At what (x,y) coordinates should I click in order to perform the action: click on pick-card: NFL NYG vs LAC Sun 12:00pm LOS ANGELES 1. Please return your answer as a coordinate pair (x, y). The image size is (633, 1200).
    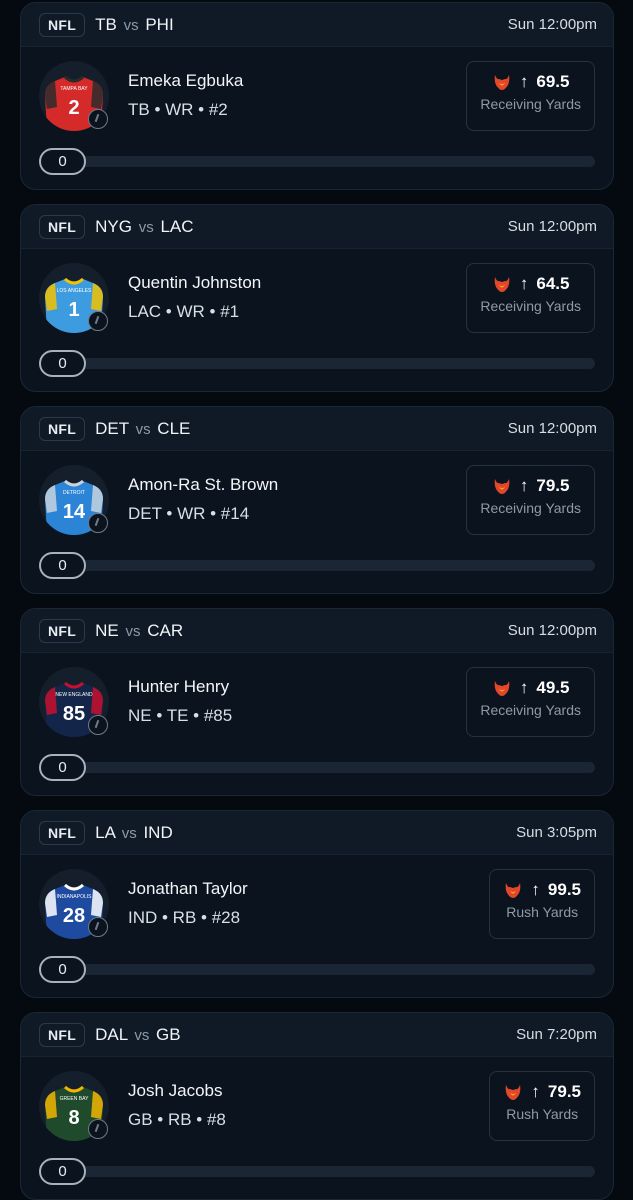
    Looking at the image, I should click on (317, 298).